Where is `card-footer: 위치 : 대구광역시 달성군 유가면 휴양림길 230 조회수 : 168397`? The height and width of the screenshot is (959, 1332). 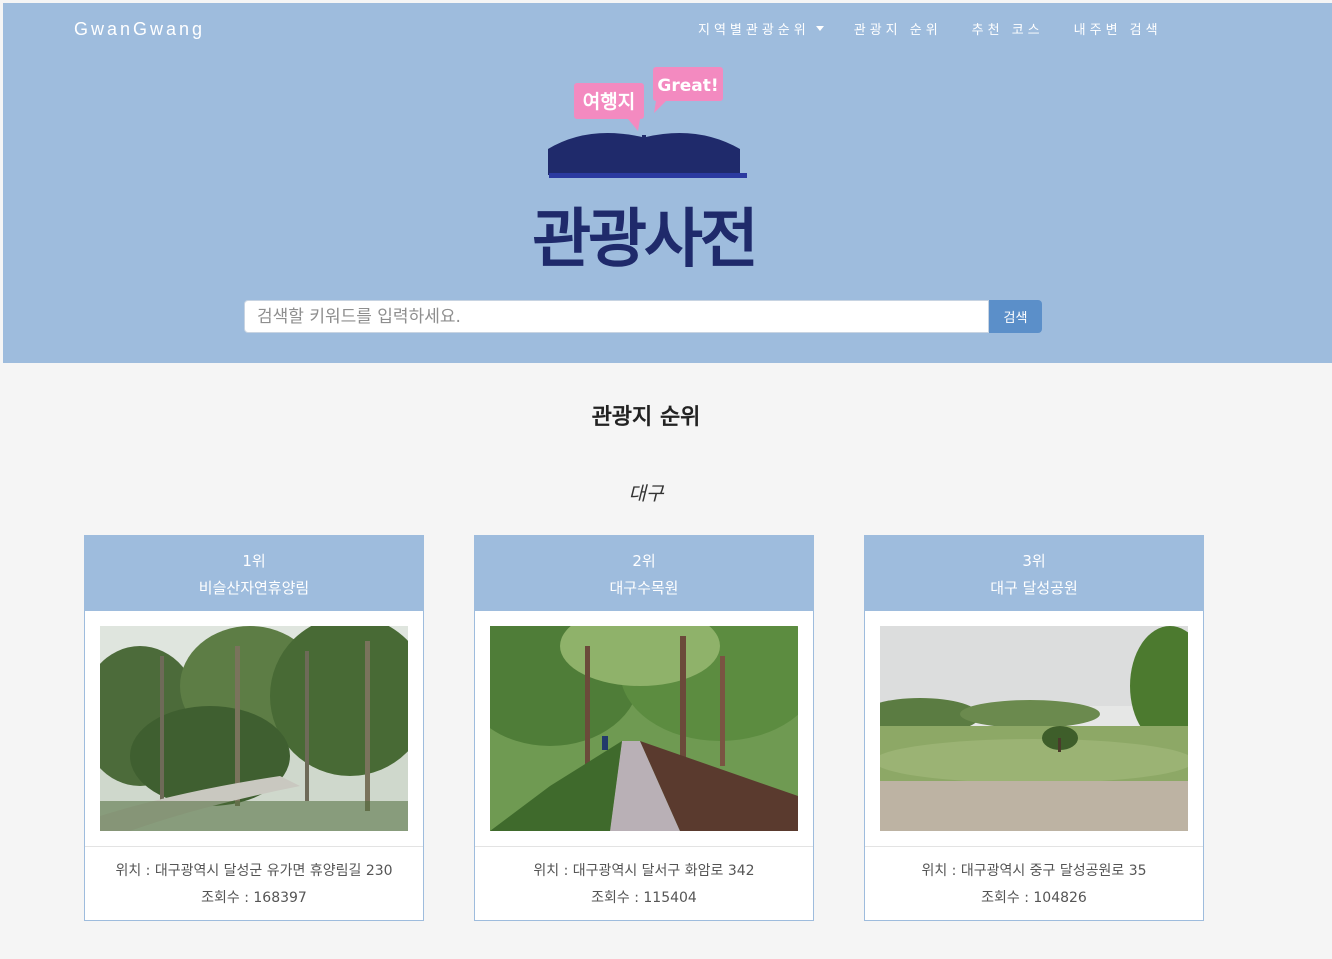 card-footer: 위치 : 대구광역시 달성군 유가면 휴양림길 230 조회수 : 168397 is located at coordinates (254, 879).